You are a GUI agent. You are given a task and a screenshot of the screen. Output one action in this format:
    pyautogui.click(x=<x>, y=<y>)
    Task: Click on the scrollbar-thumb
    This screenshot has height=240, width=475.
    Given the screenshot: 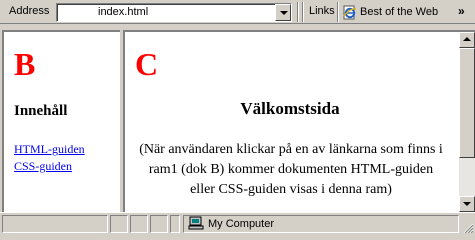 What is the action you would take?
    pyautogui.click(x=467, y=103)
    